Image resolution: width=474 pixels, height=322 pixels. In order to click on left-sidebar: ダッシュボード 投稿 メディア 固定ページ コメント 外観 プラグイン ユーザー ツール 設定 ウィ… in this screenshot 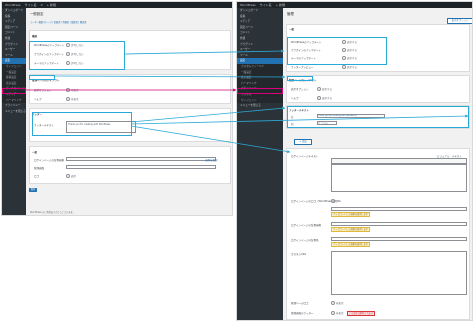, I will do `click(14, 111)`.